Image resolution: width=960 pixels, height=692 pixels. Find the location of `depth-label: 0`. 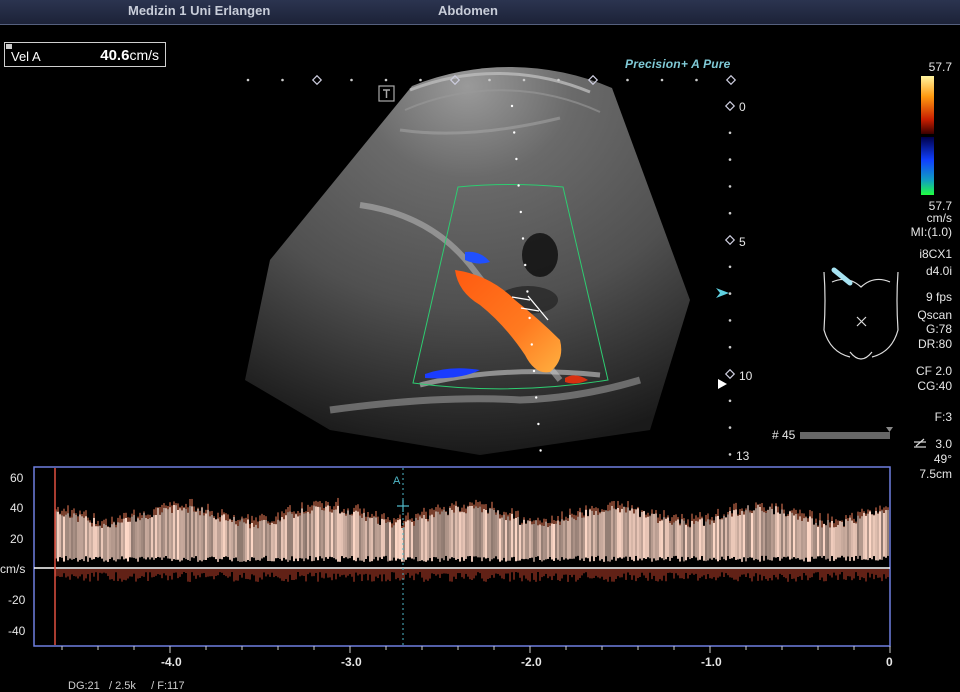

depth-label: 0 is located at coordinates (742, 107).